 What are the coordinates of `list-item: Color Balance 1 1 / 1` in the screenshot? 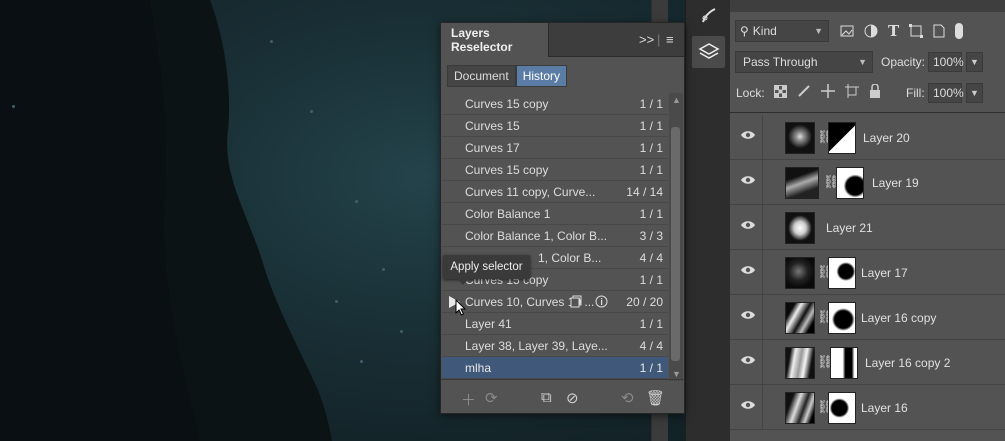 It's located at (555, 214).